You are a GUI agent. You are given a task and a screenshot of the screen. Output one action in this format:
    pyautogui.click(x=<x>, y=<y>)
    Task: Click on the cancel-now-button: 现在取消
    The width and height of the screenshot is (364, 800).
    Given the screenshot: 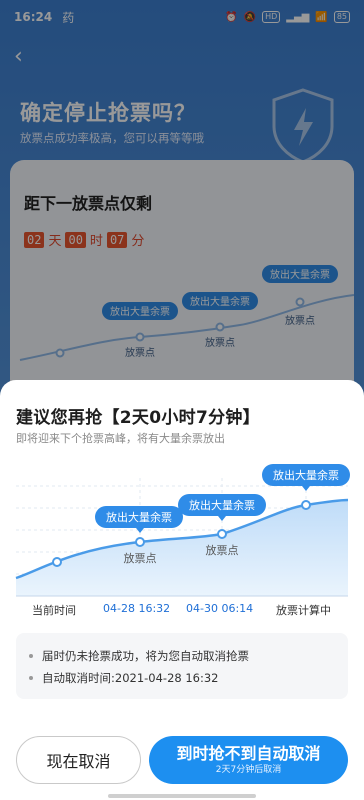 What is the action you would take?
    pyautogui.click(x=78, y=760)
    